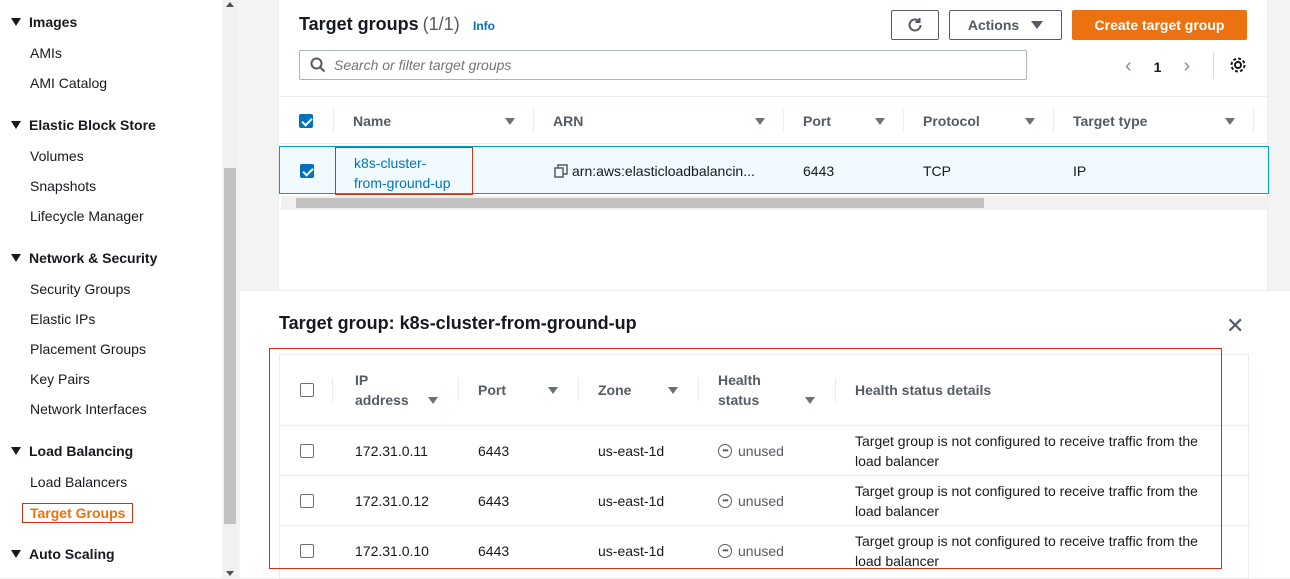 This screenshot has height=579, width=1290. Describe the element at coordinates (57, 156) in the screenshot. I see `sidebar-item-volumes: Volumes` at that location.